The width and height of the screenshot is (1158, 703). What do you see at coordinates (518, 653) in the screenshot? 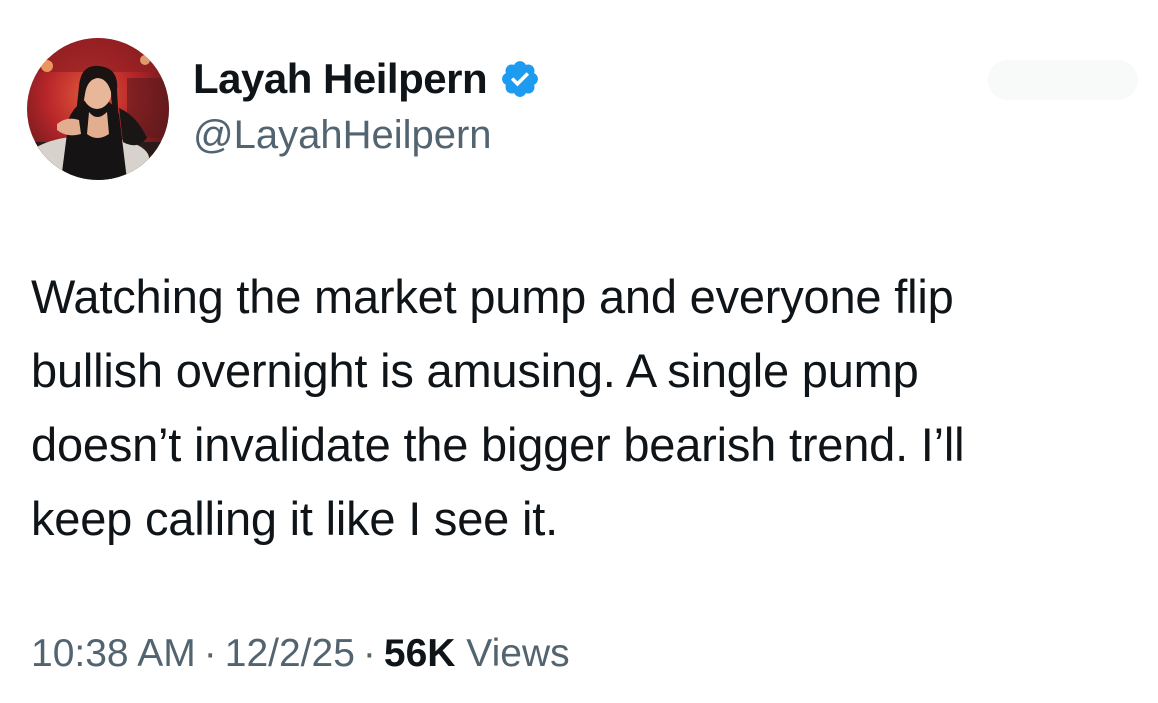
I see `views-label: Views` at bounding box center [518, 653].